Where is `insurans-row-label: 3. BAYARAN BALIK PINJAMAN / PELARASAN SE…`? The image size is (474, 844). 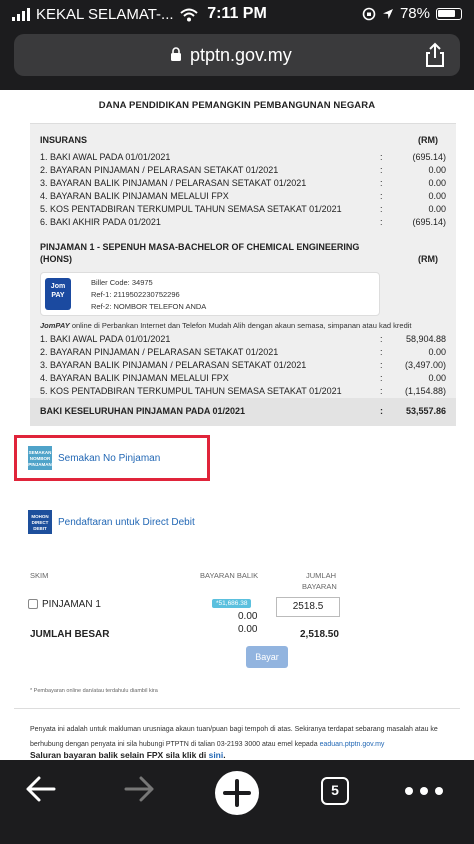 insurans-row-label: 3. BAYARAN BALIK PINJAMAN / PELARASAN SE… is located at coordinates (173, 183).